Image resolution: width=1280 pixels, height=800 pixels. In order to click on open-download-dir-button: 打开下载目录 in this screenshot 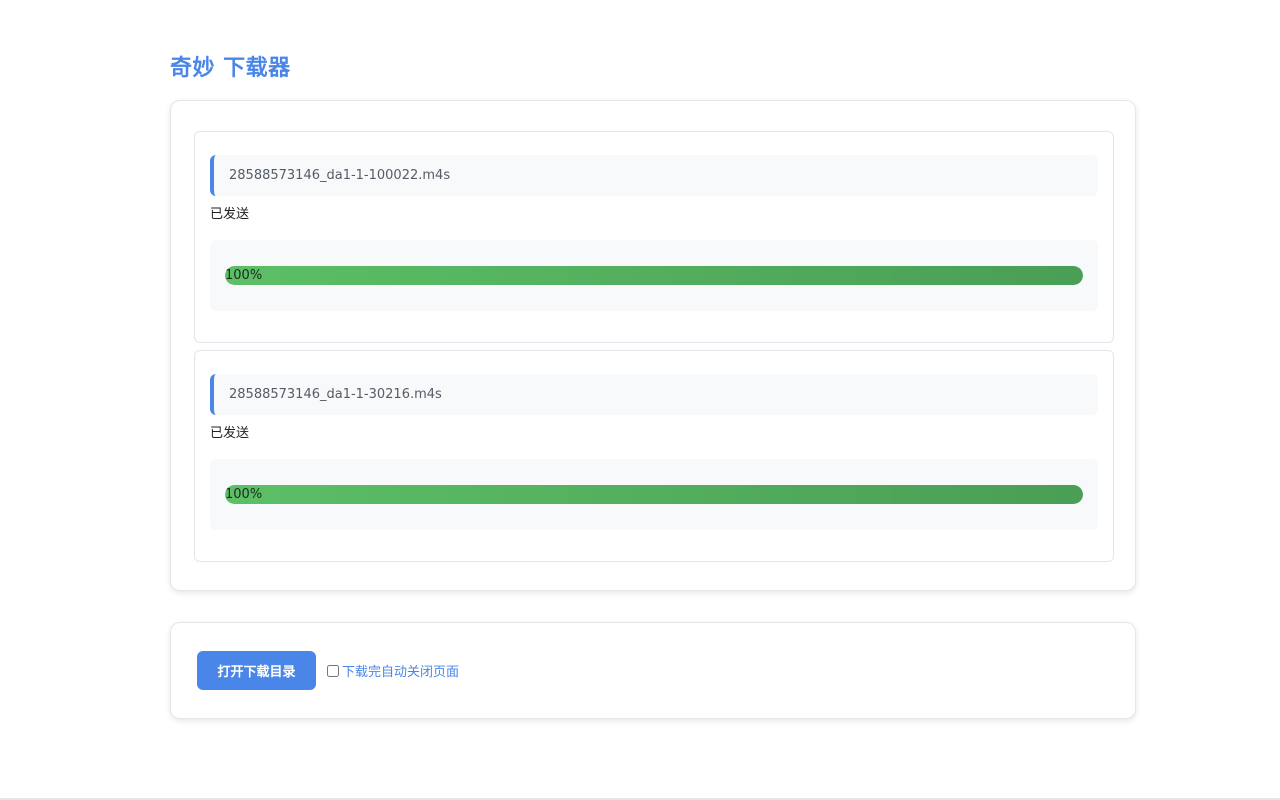, I will do `click(256, 670)`.